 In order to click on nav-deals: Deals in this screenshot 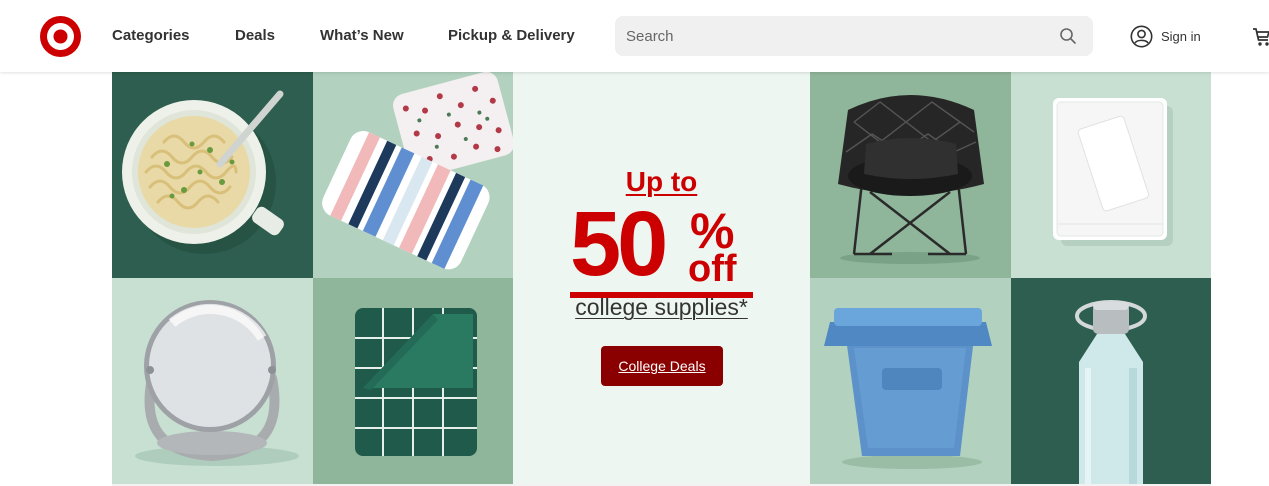, I will do `click(255, 35)`.